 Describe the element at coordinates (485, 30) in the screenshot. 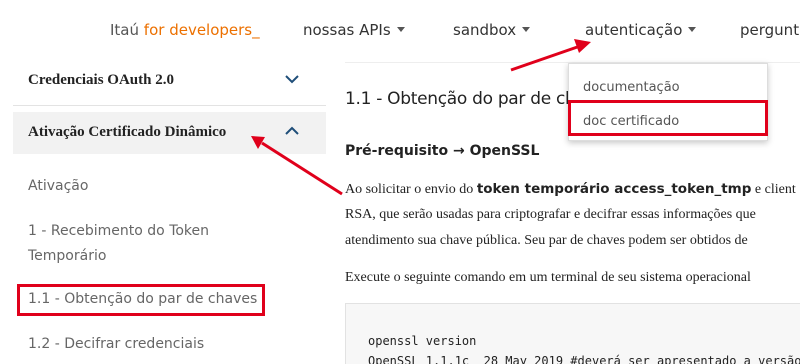

I see `nav-label: sandbox` at that location.